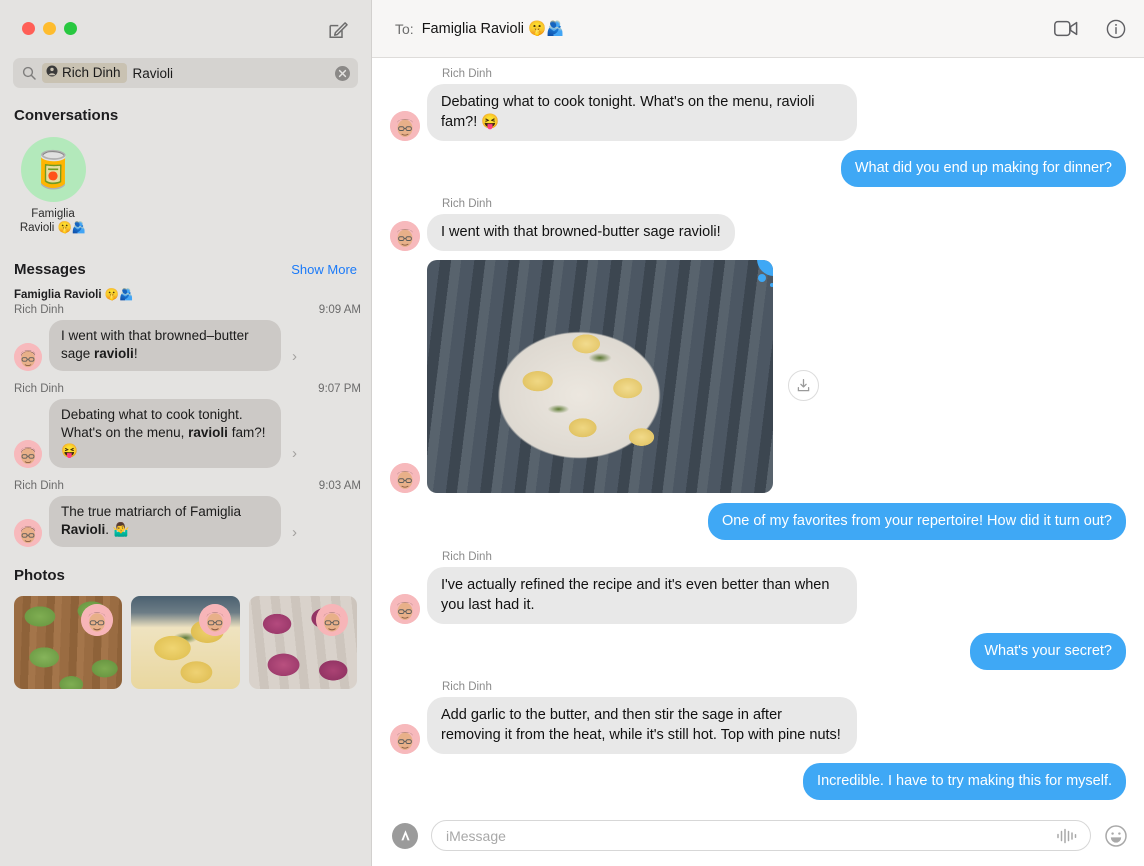 This screenshot has width=1144, height=866. What do you see at coordinates (83, 529) in the screenshot?
I see `result-text-match: Ravioli` at bounding box center [83, 529].